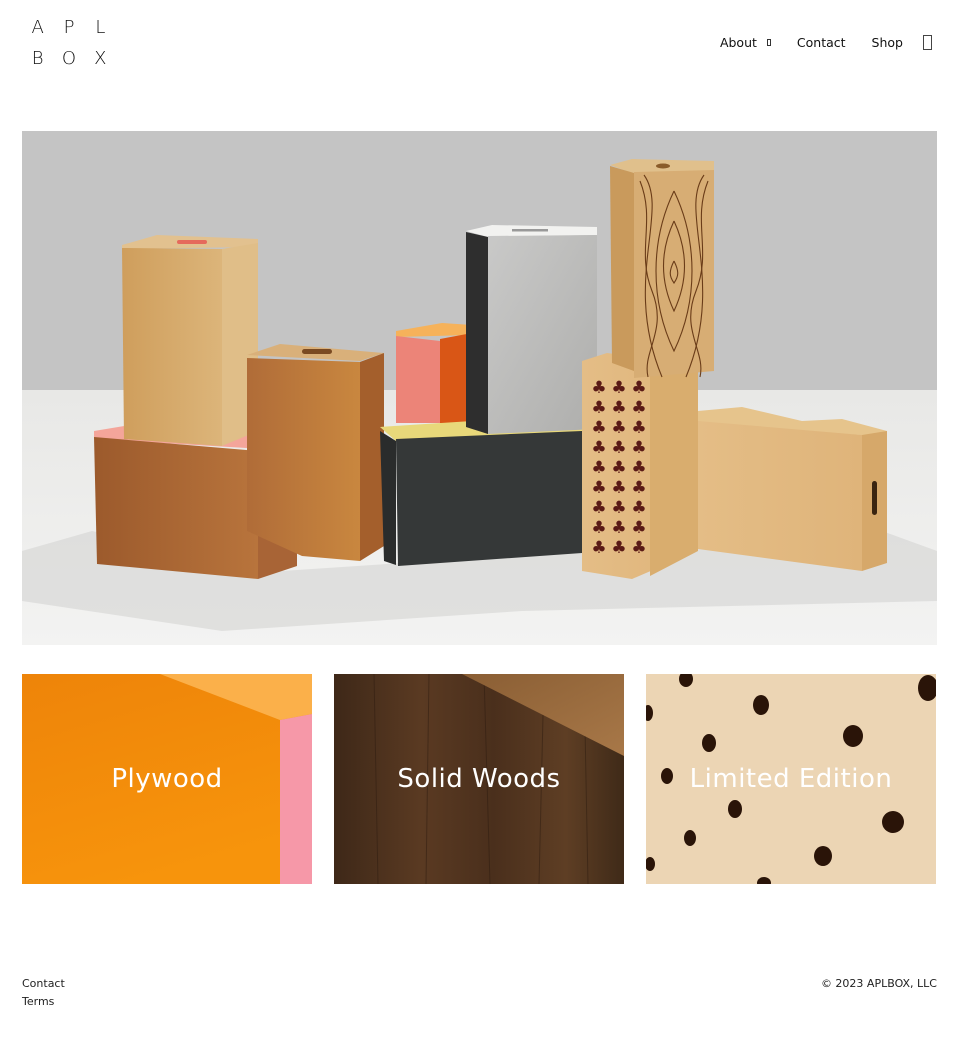 The image size is (960, 1043). What do you see at coordinates (43, 1002) in the screenshot?
I see `footer-terms-link: Terms` at bounding box center [43, 1002].